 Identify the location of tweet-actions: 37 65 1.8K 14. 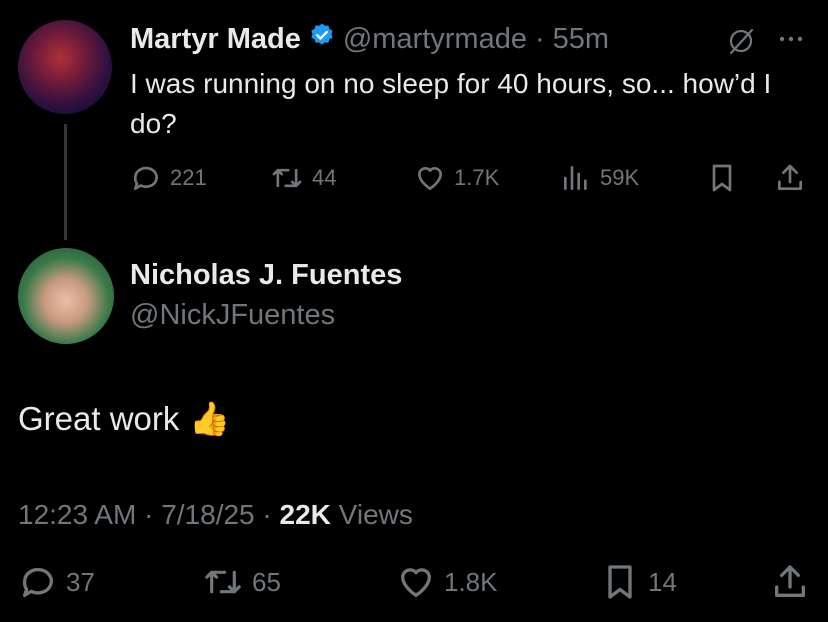
(418, 584).